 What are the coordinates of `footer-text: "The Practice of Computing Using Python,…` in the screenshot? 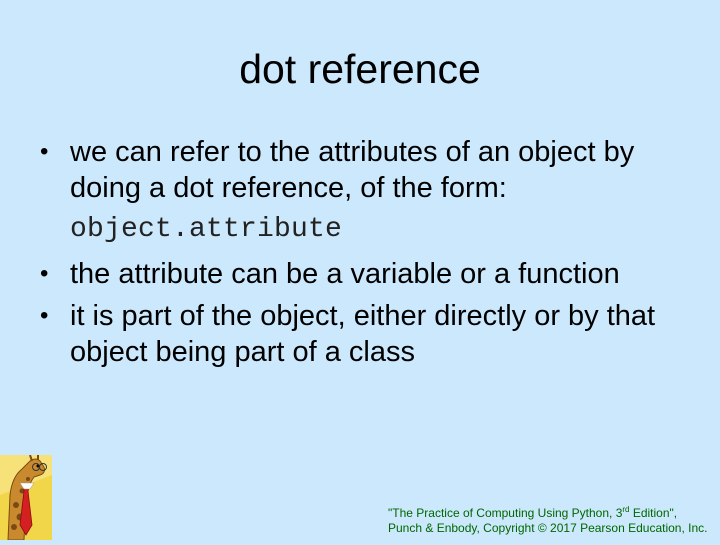 It's located at (505, 513).